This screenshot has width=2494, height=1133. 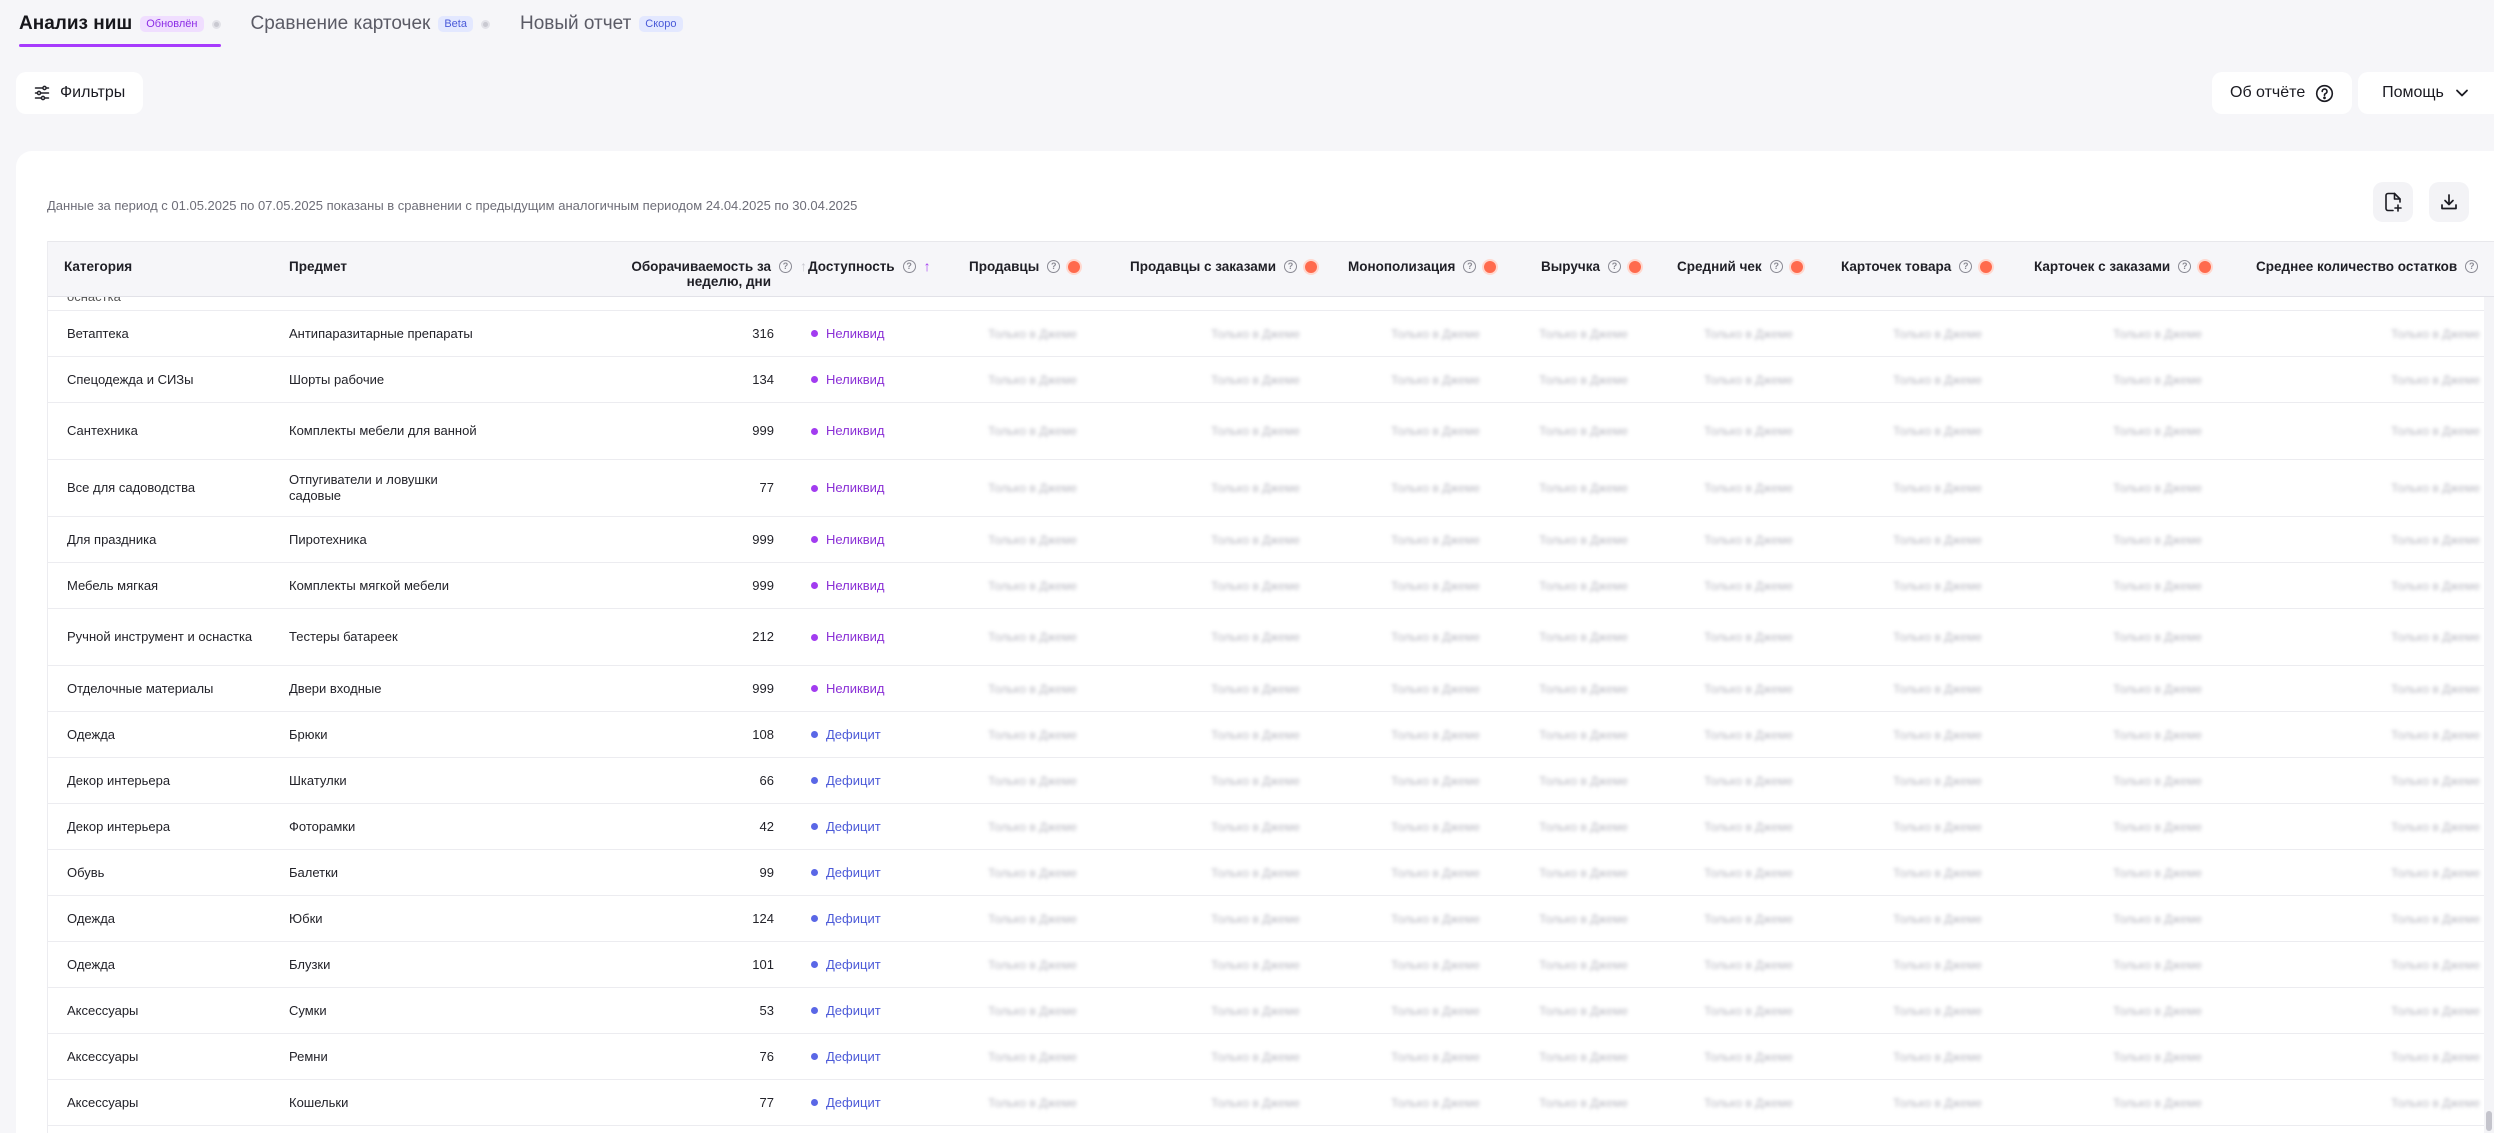 What do you see at coordinates (2393, 202) in the screenshot?
I see `export-file-button` at bounding box center [2393, 202].